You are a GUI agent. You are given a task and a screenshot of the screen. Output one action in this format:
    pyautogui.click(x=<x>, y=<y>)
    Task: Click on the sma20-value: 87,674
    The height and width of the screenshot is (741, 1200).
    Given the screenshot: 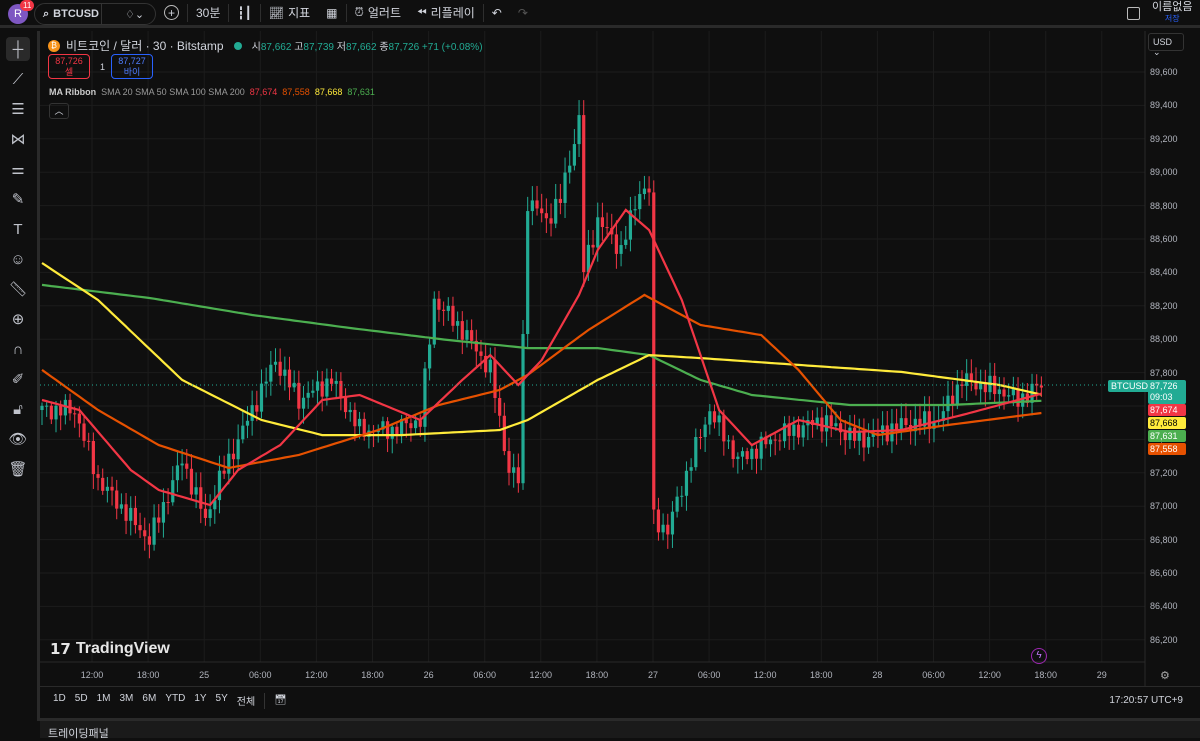 What is the action you would take?
    pyautogui.click(x=263, y=92)
    